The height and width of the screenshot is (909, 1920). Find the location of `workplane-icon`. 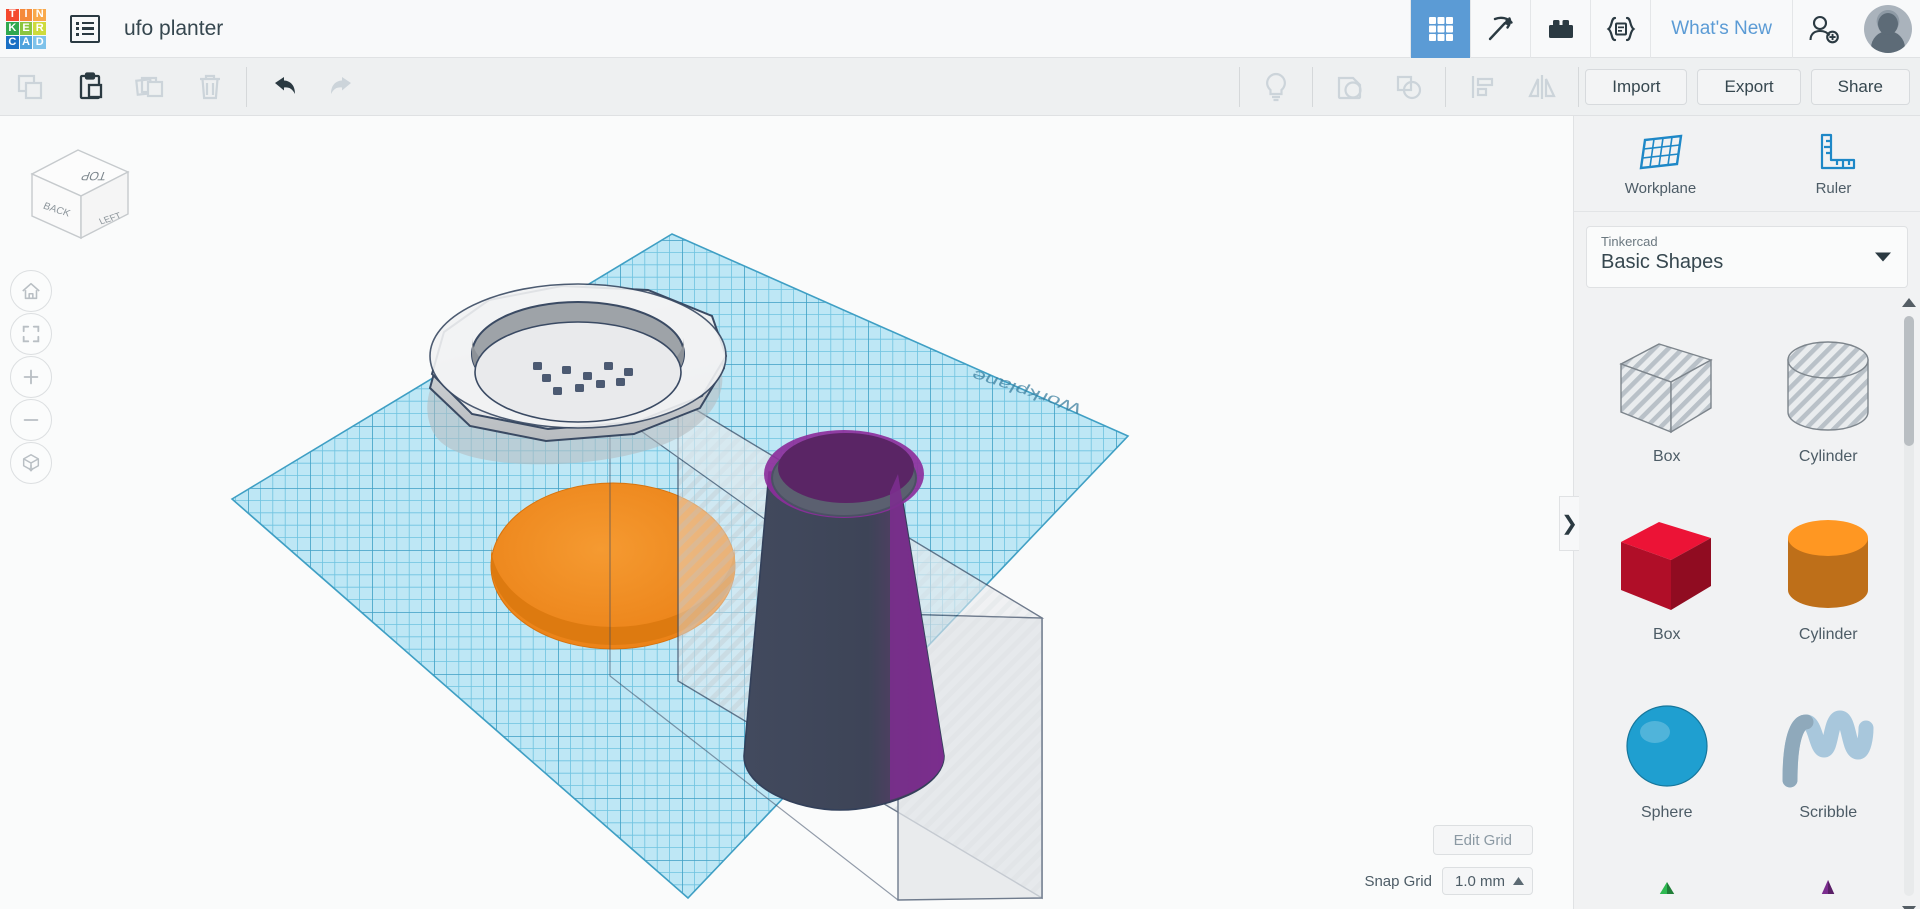

workplane-icon is located at coordinates (1660, 152).